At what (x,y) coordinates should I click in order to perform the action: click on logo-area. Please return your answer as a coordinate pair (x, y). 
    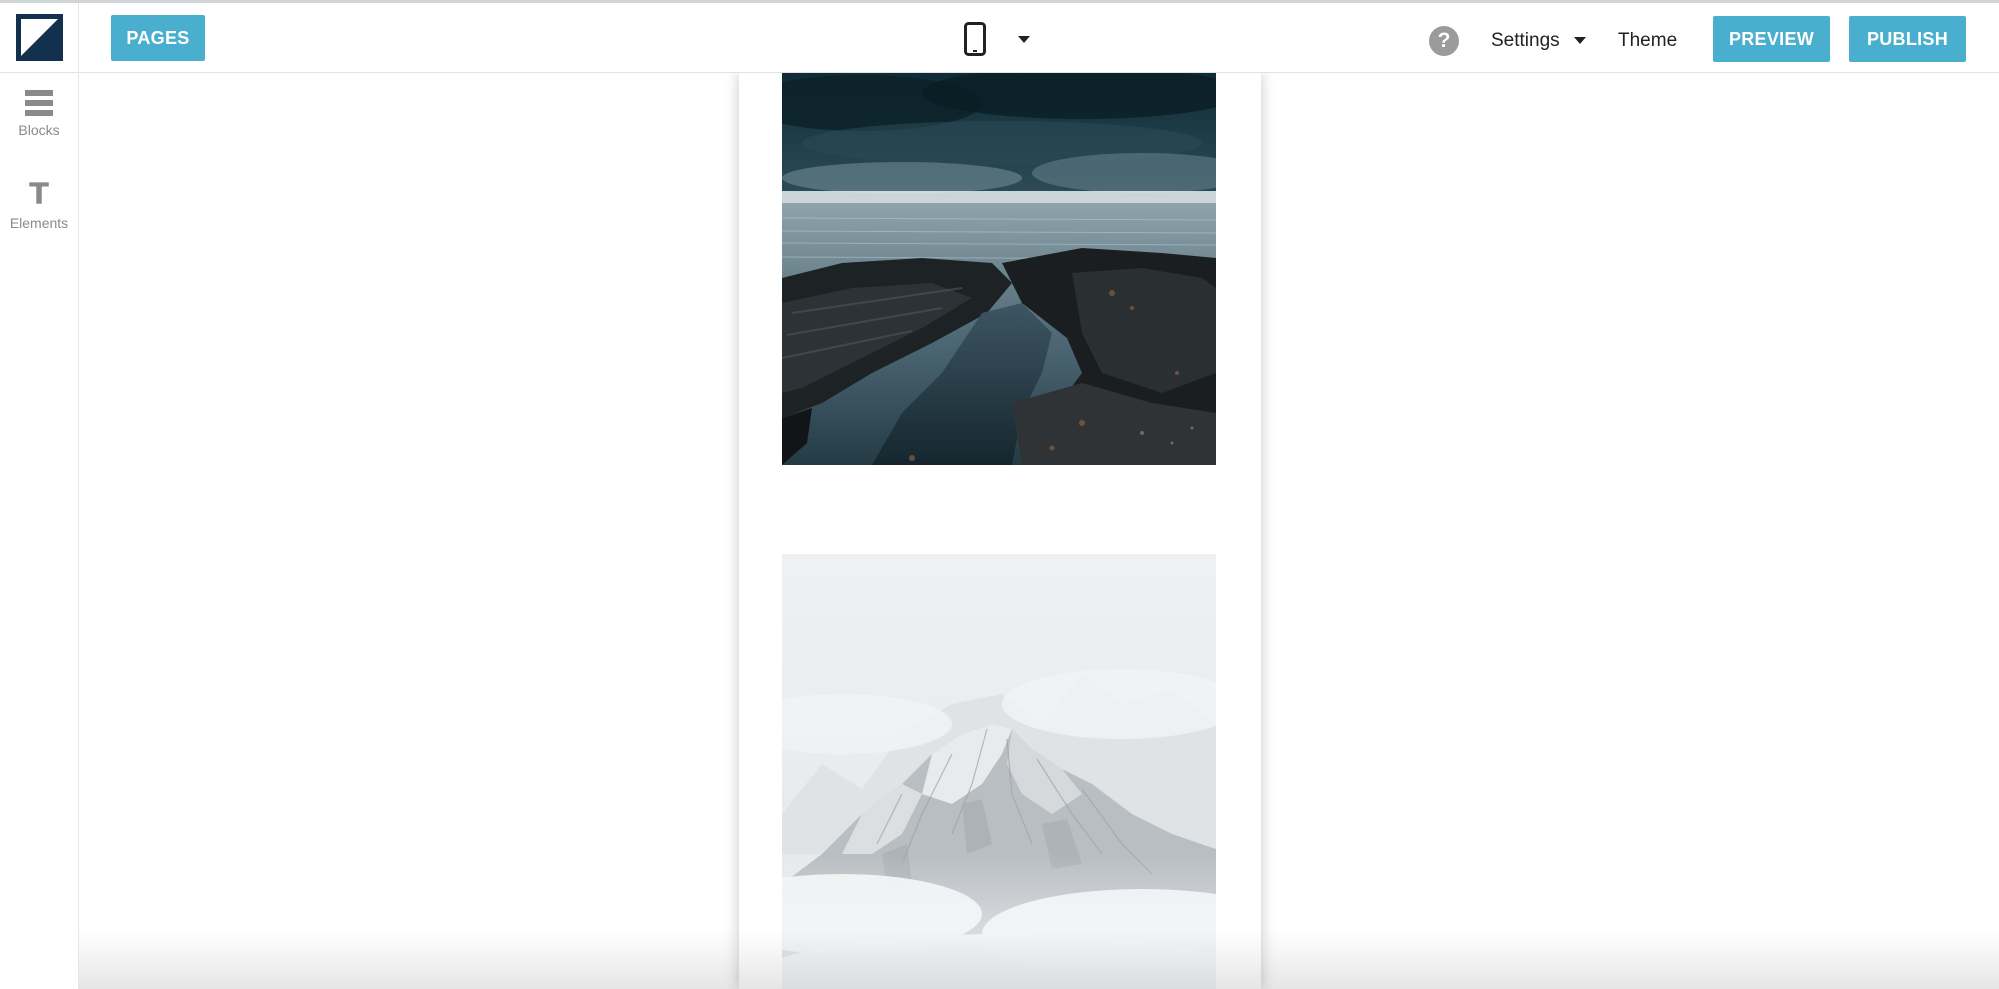
    Looking at the image, I should click on (39, 38).